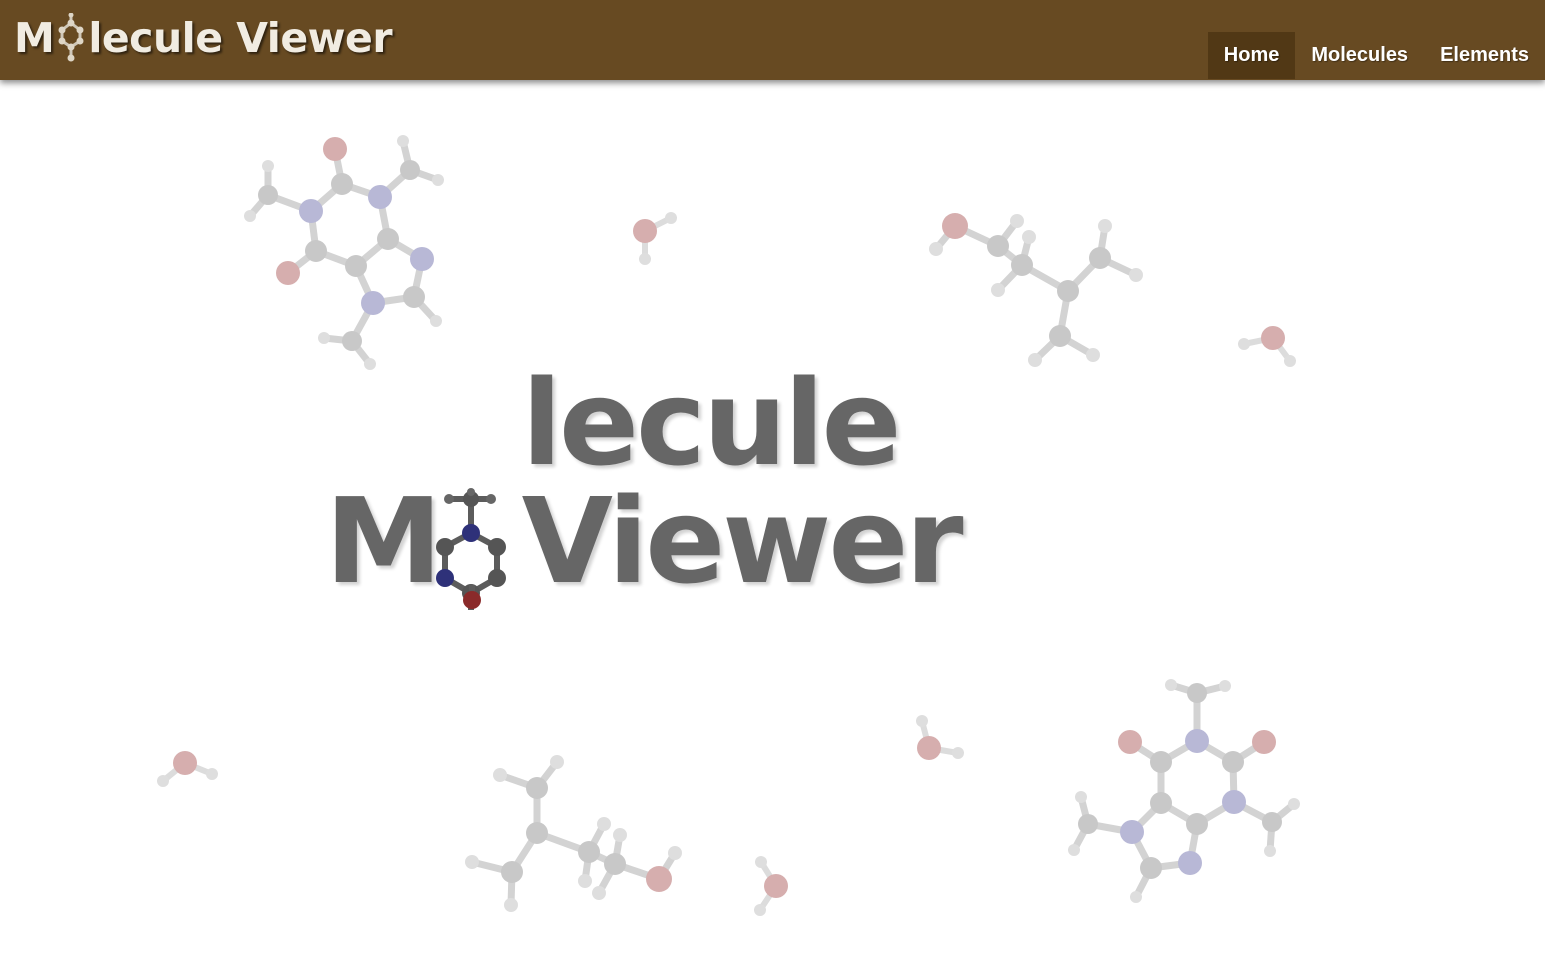  What do you see at coordinates (772, 40) in the screenshot?
I see `top-navigation-bar: M lecule Viewer Home Molecules Elements` at bounding box center [772, 40].